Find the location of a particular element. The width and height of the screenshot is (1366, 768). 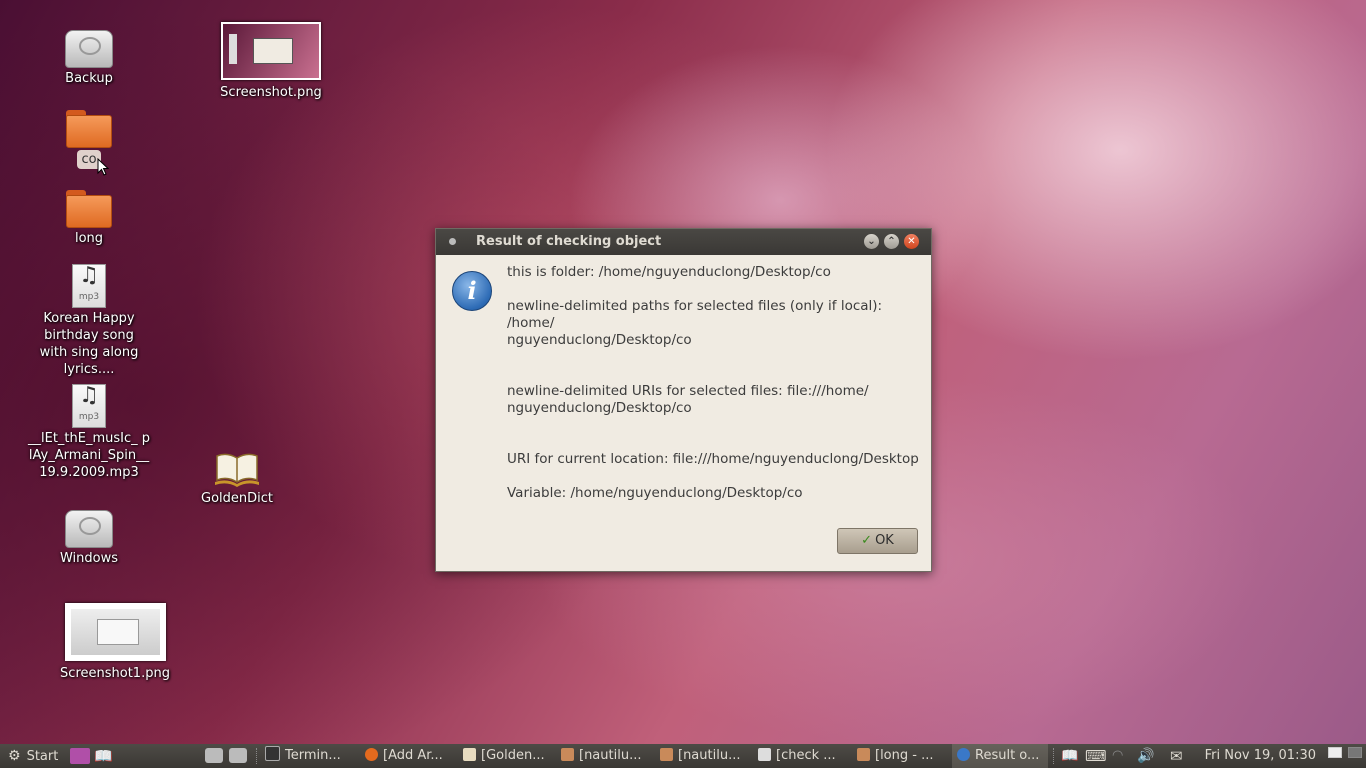

desktop-icon-screenshot: Screenshot.png is located at coordinates (271, 61).